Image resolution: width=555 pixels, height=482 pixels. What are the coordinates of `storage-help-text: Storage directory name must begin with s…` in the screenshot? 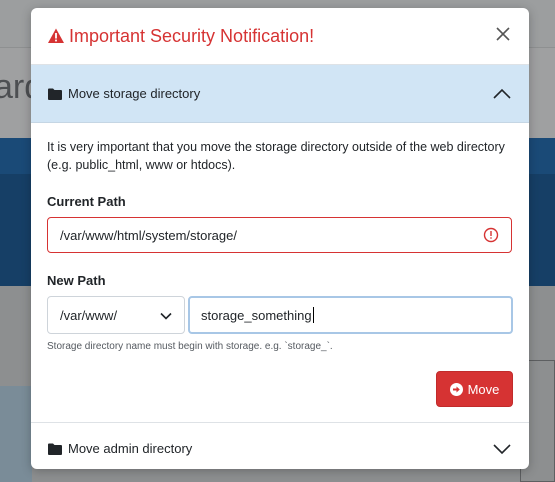 It's located at (190, 346).